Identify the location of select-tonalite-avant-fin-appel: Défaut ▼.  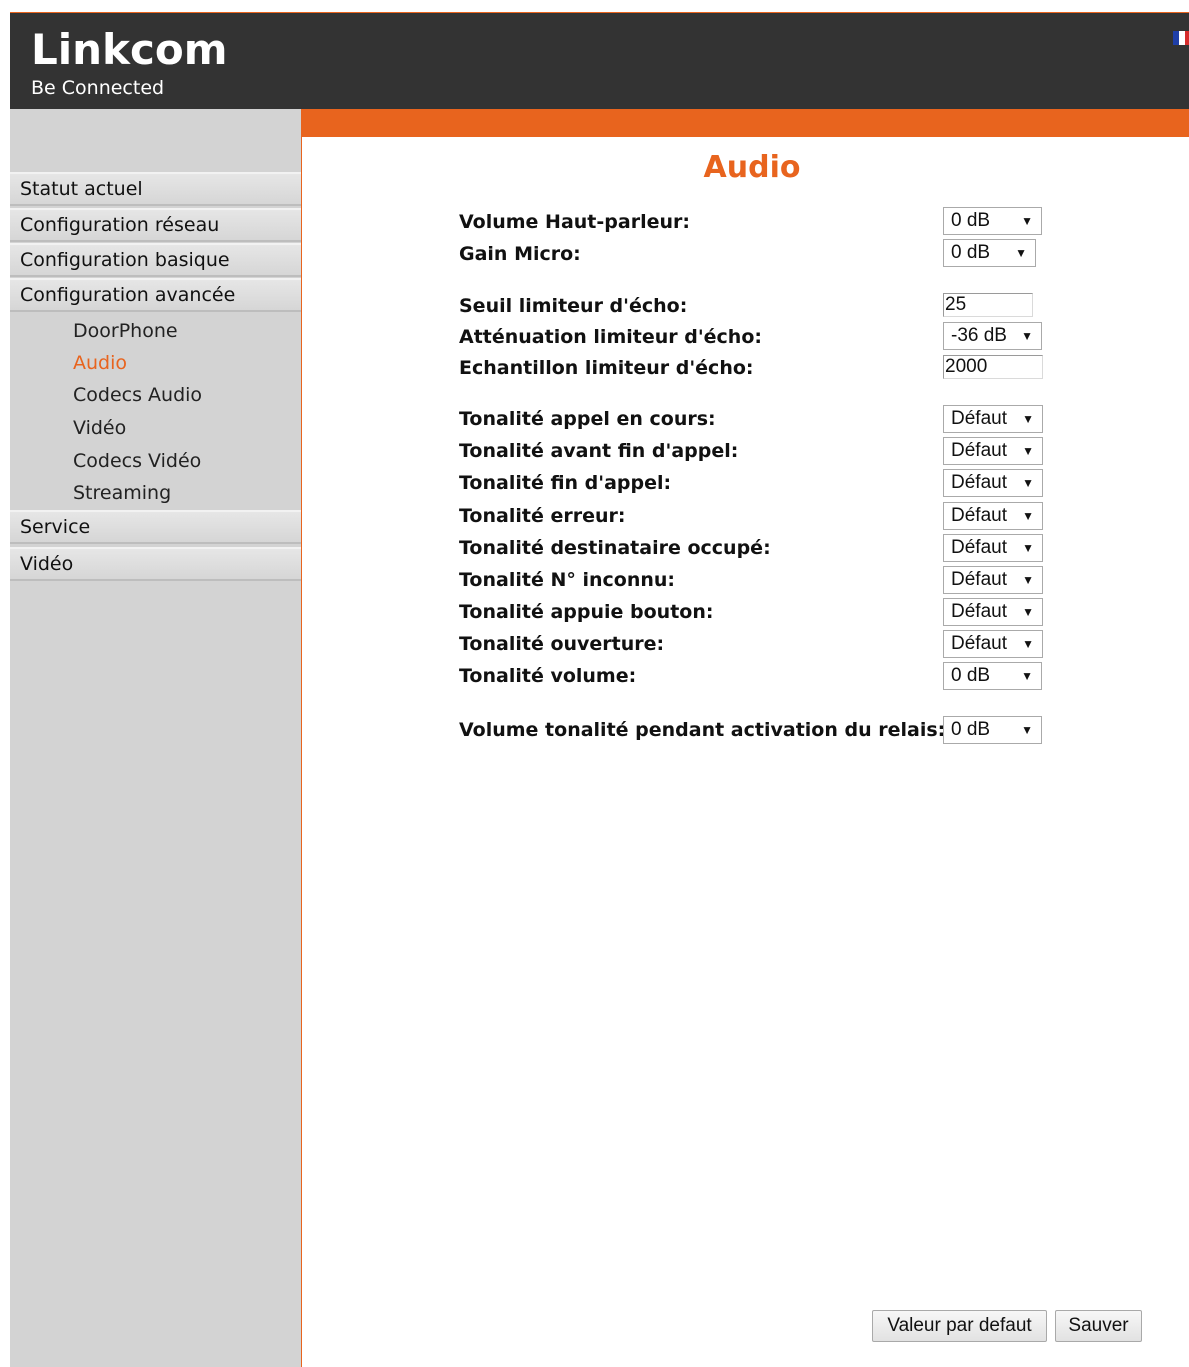
(993, 451).